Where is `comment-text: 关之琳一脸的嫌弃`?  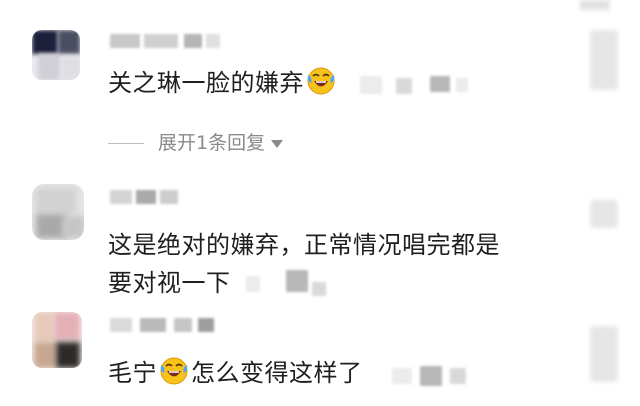
comment-text: 关之琳一脸的嫌弃 is located at coordinates (223, 83).